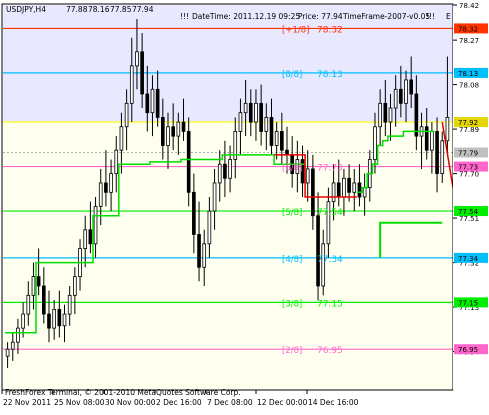 This screenshot has width=489, height=415. What do you see at coordinates (26, 9) in the screenshot?
I see `symbol-label: USDJPY,H4` at bounding box center [26, 9].